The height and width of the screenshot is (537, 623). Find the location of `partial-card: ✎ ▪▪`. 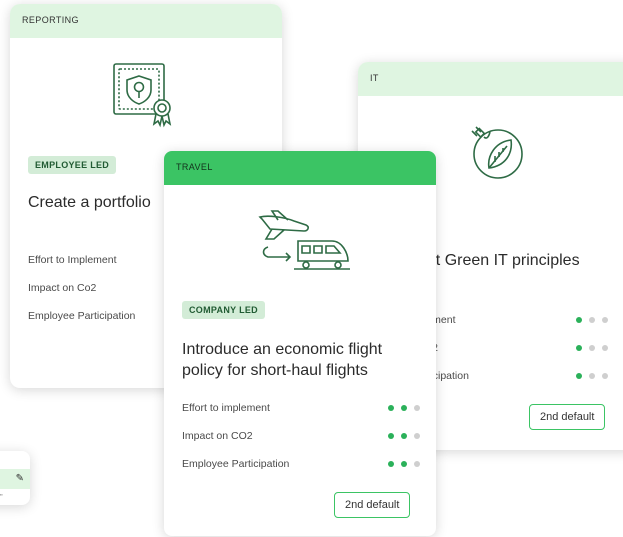

partial-card: ✎ ▪▪ is located at coordinates (15, 478).